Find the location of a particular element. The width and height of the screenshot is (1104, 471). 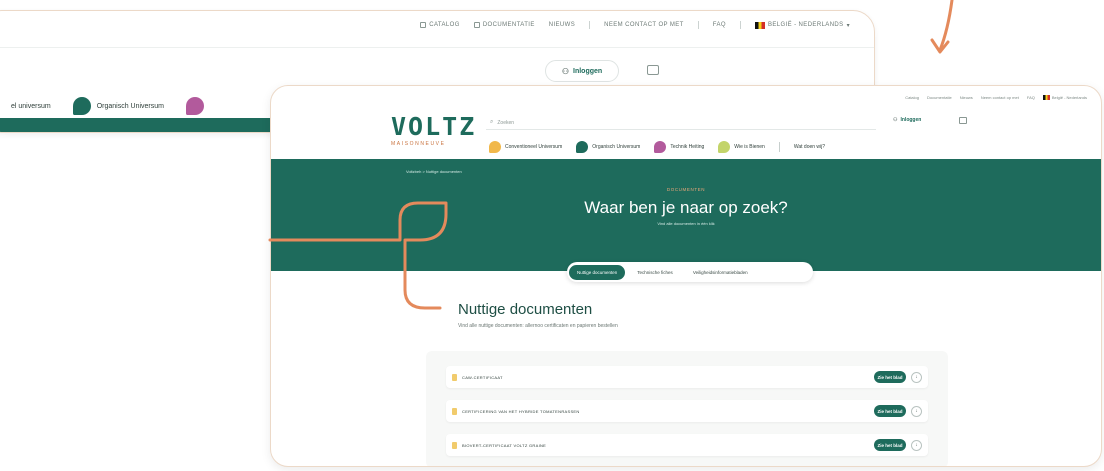

category-organic: Organisch Universum is located at coordinates (608, 147).